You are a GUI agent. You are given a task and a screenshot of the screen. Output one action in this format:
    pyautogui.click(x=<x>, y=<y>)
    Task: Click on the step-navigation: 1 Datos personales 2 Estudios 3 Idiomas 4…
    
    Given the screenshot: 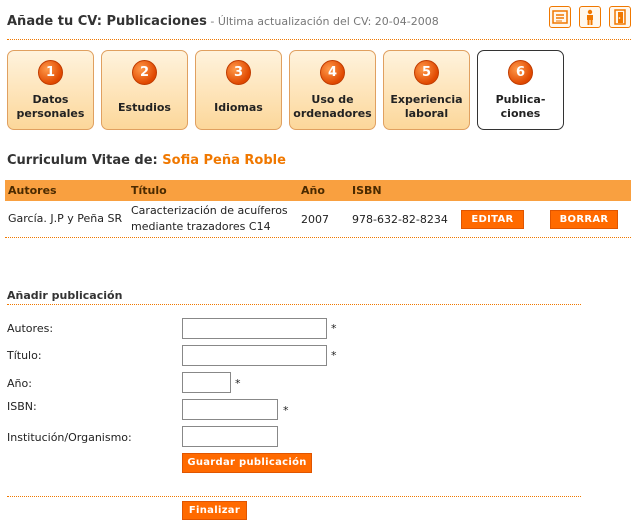 What is the action you would take?
    pyautogui.click(x=285, y=90)
    